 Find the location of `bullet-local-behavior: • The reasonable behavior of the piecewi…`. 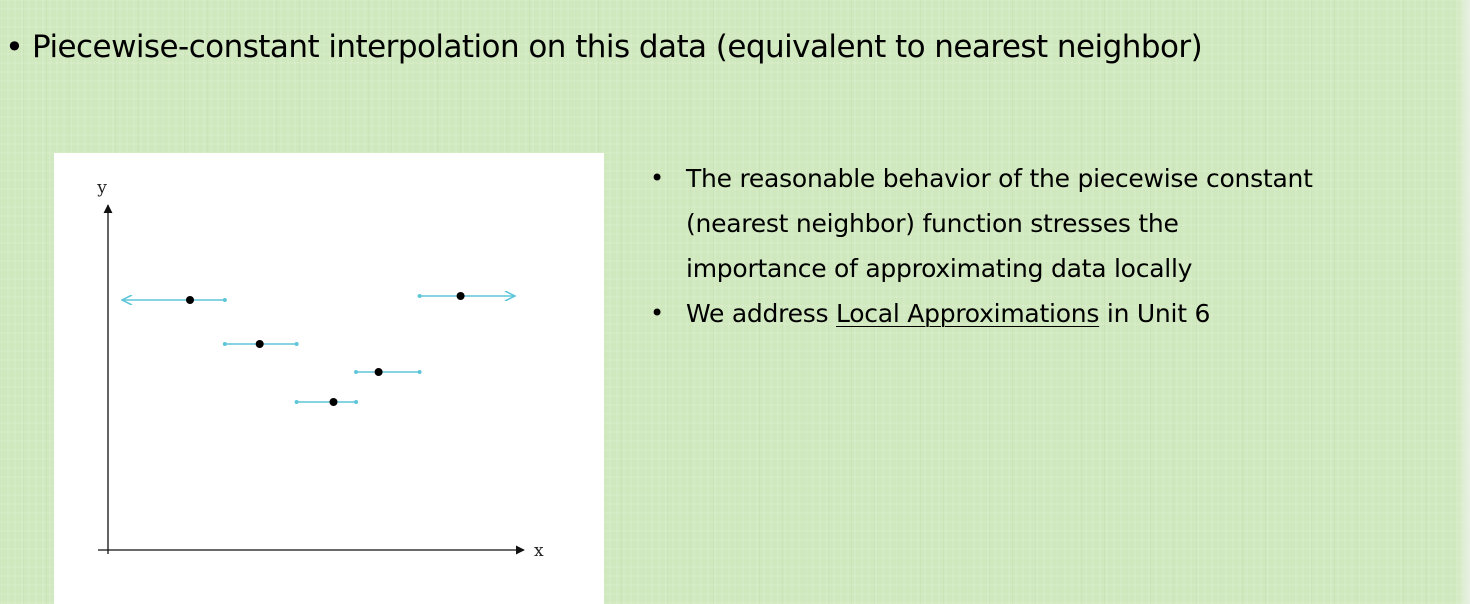

bullet-local-behavior: • The reasonable behavior of the piecewi… is located at coordinates (1056, 223).